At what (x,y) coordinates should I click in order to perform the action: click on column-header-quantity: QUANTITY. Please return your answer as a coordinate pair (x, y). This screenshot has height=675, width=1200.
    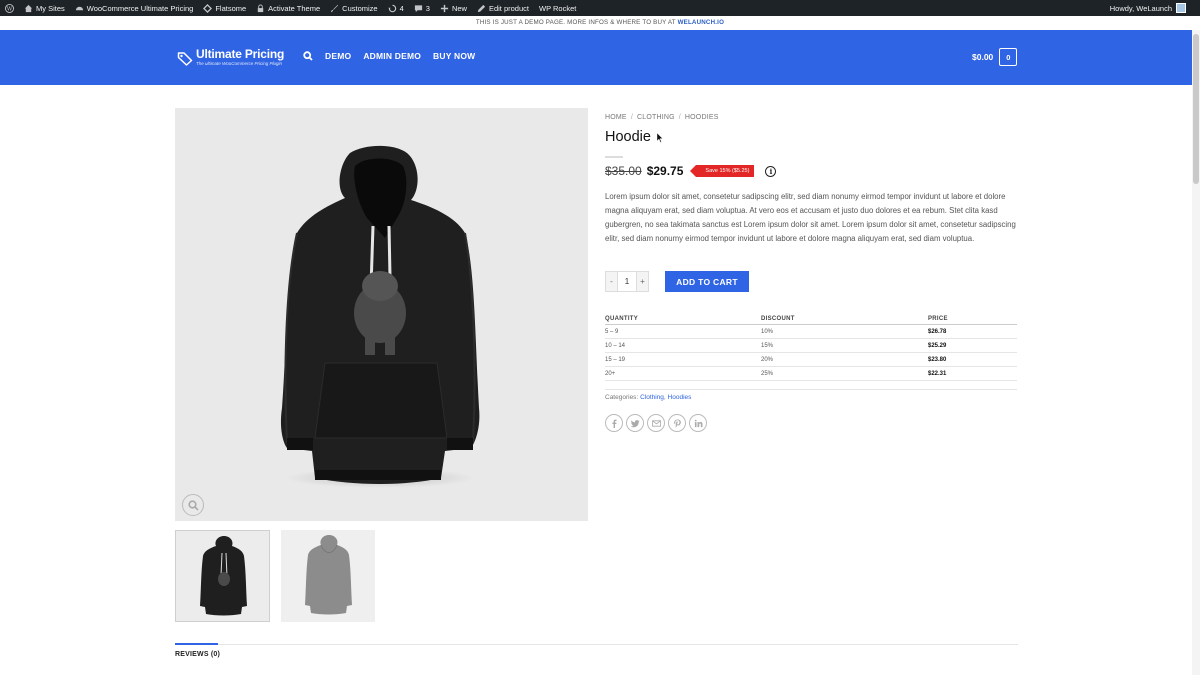
    Looking at the image, I should click on (683, 319).